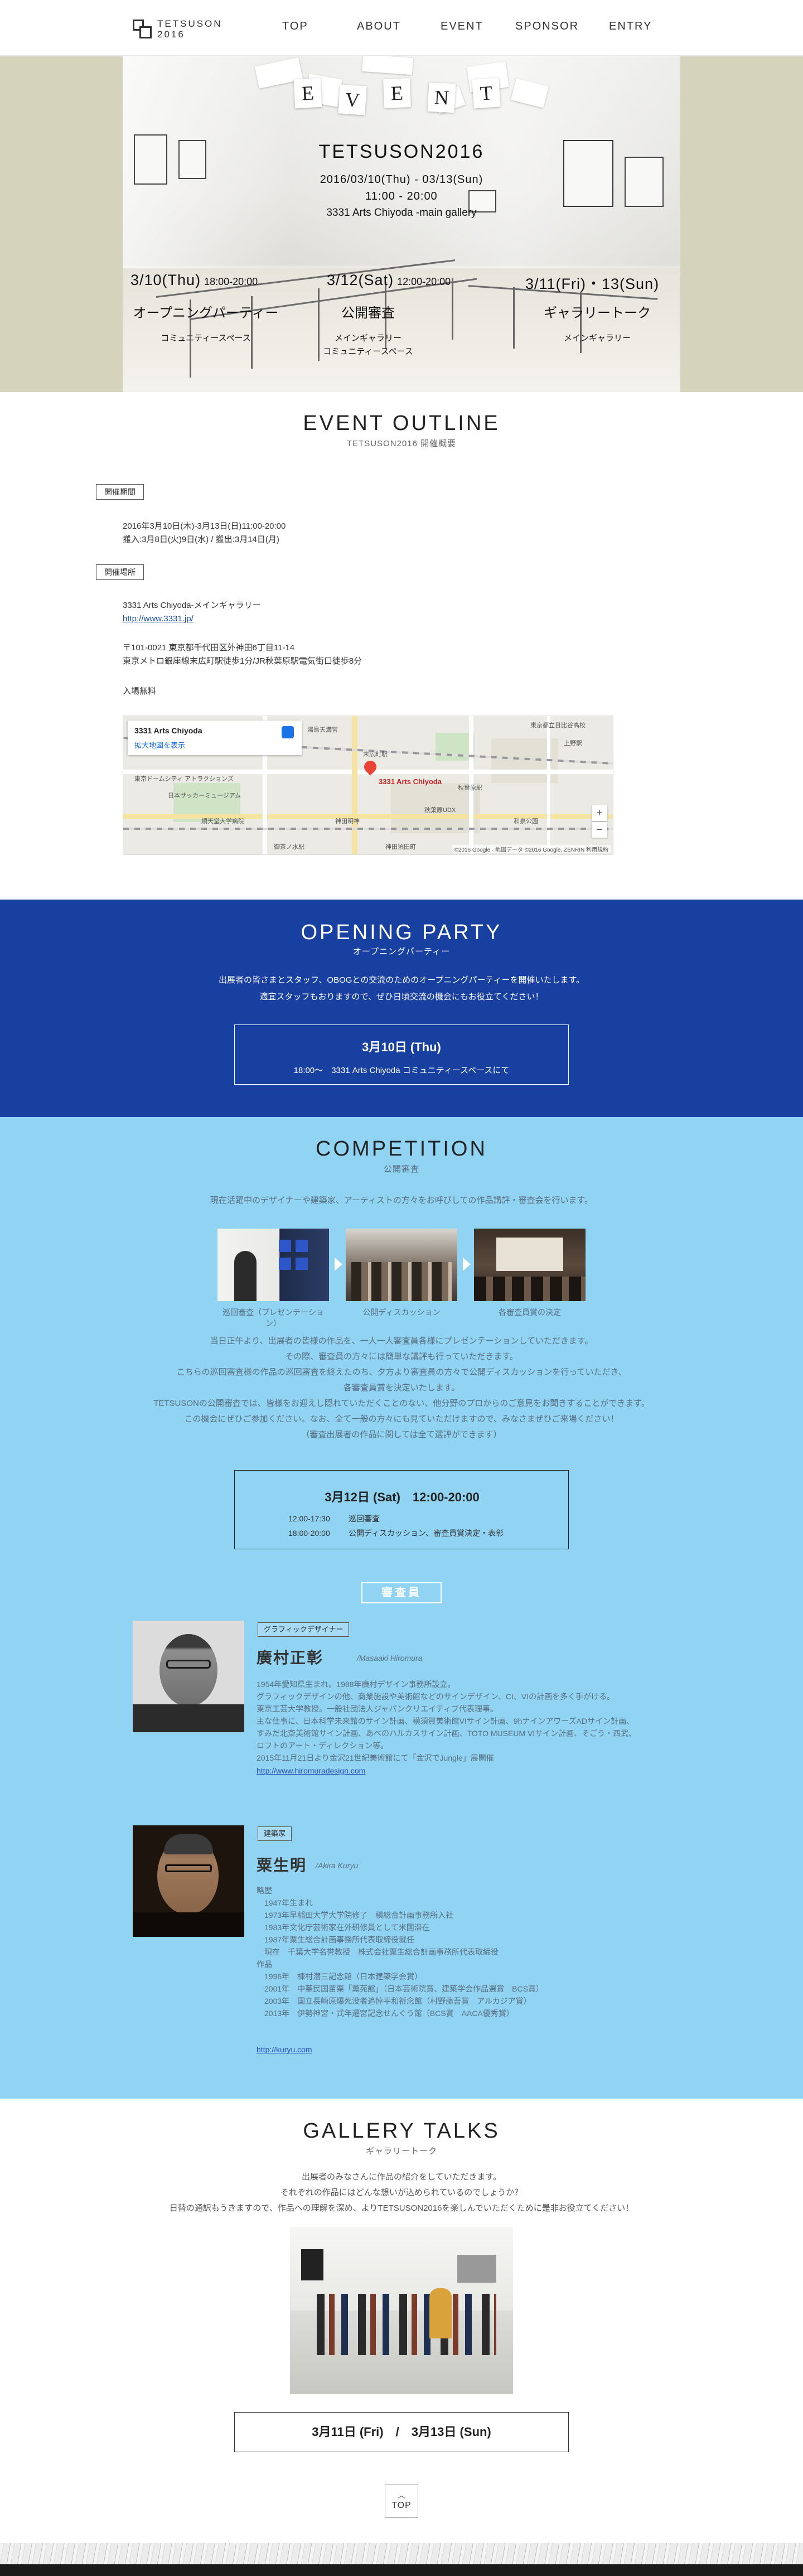  Describe the element at coordinates (352, 100) in the screenshot. I see `hero-title-letter: V` at that location.